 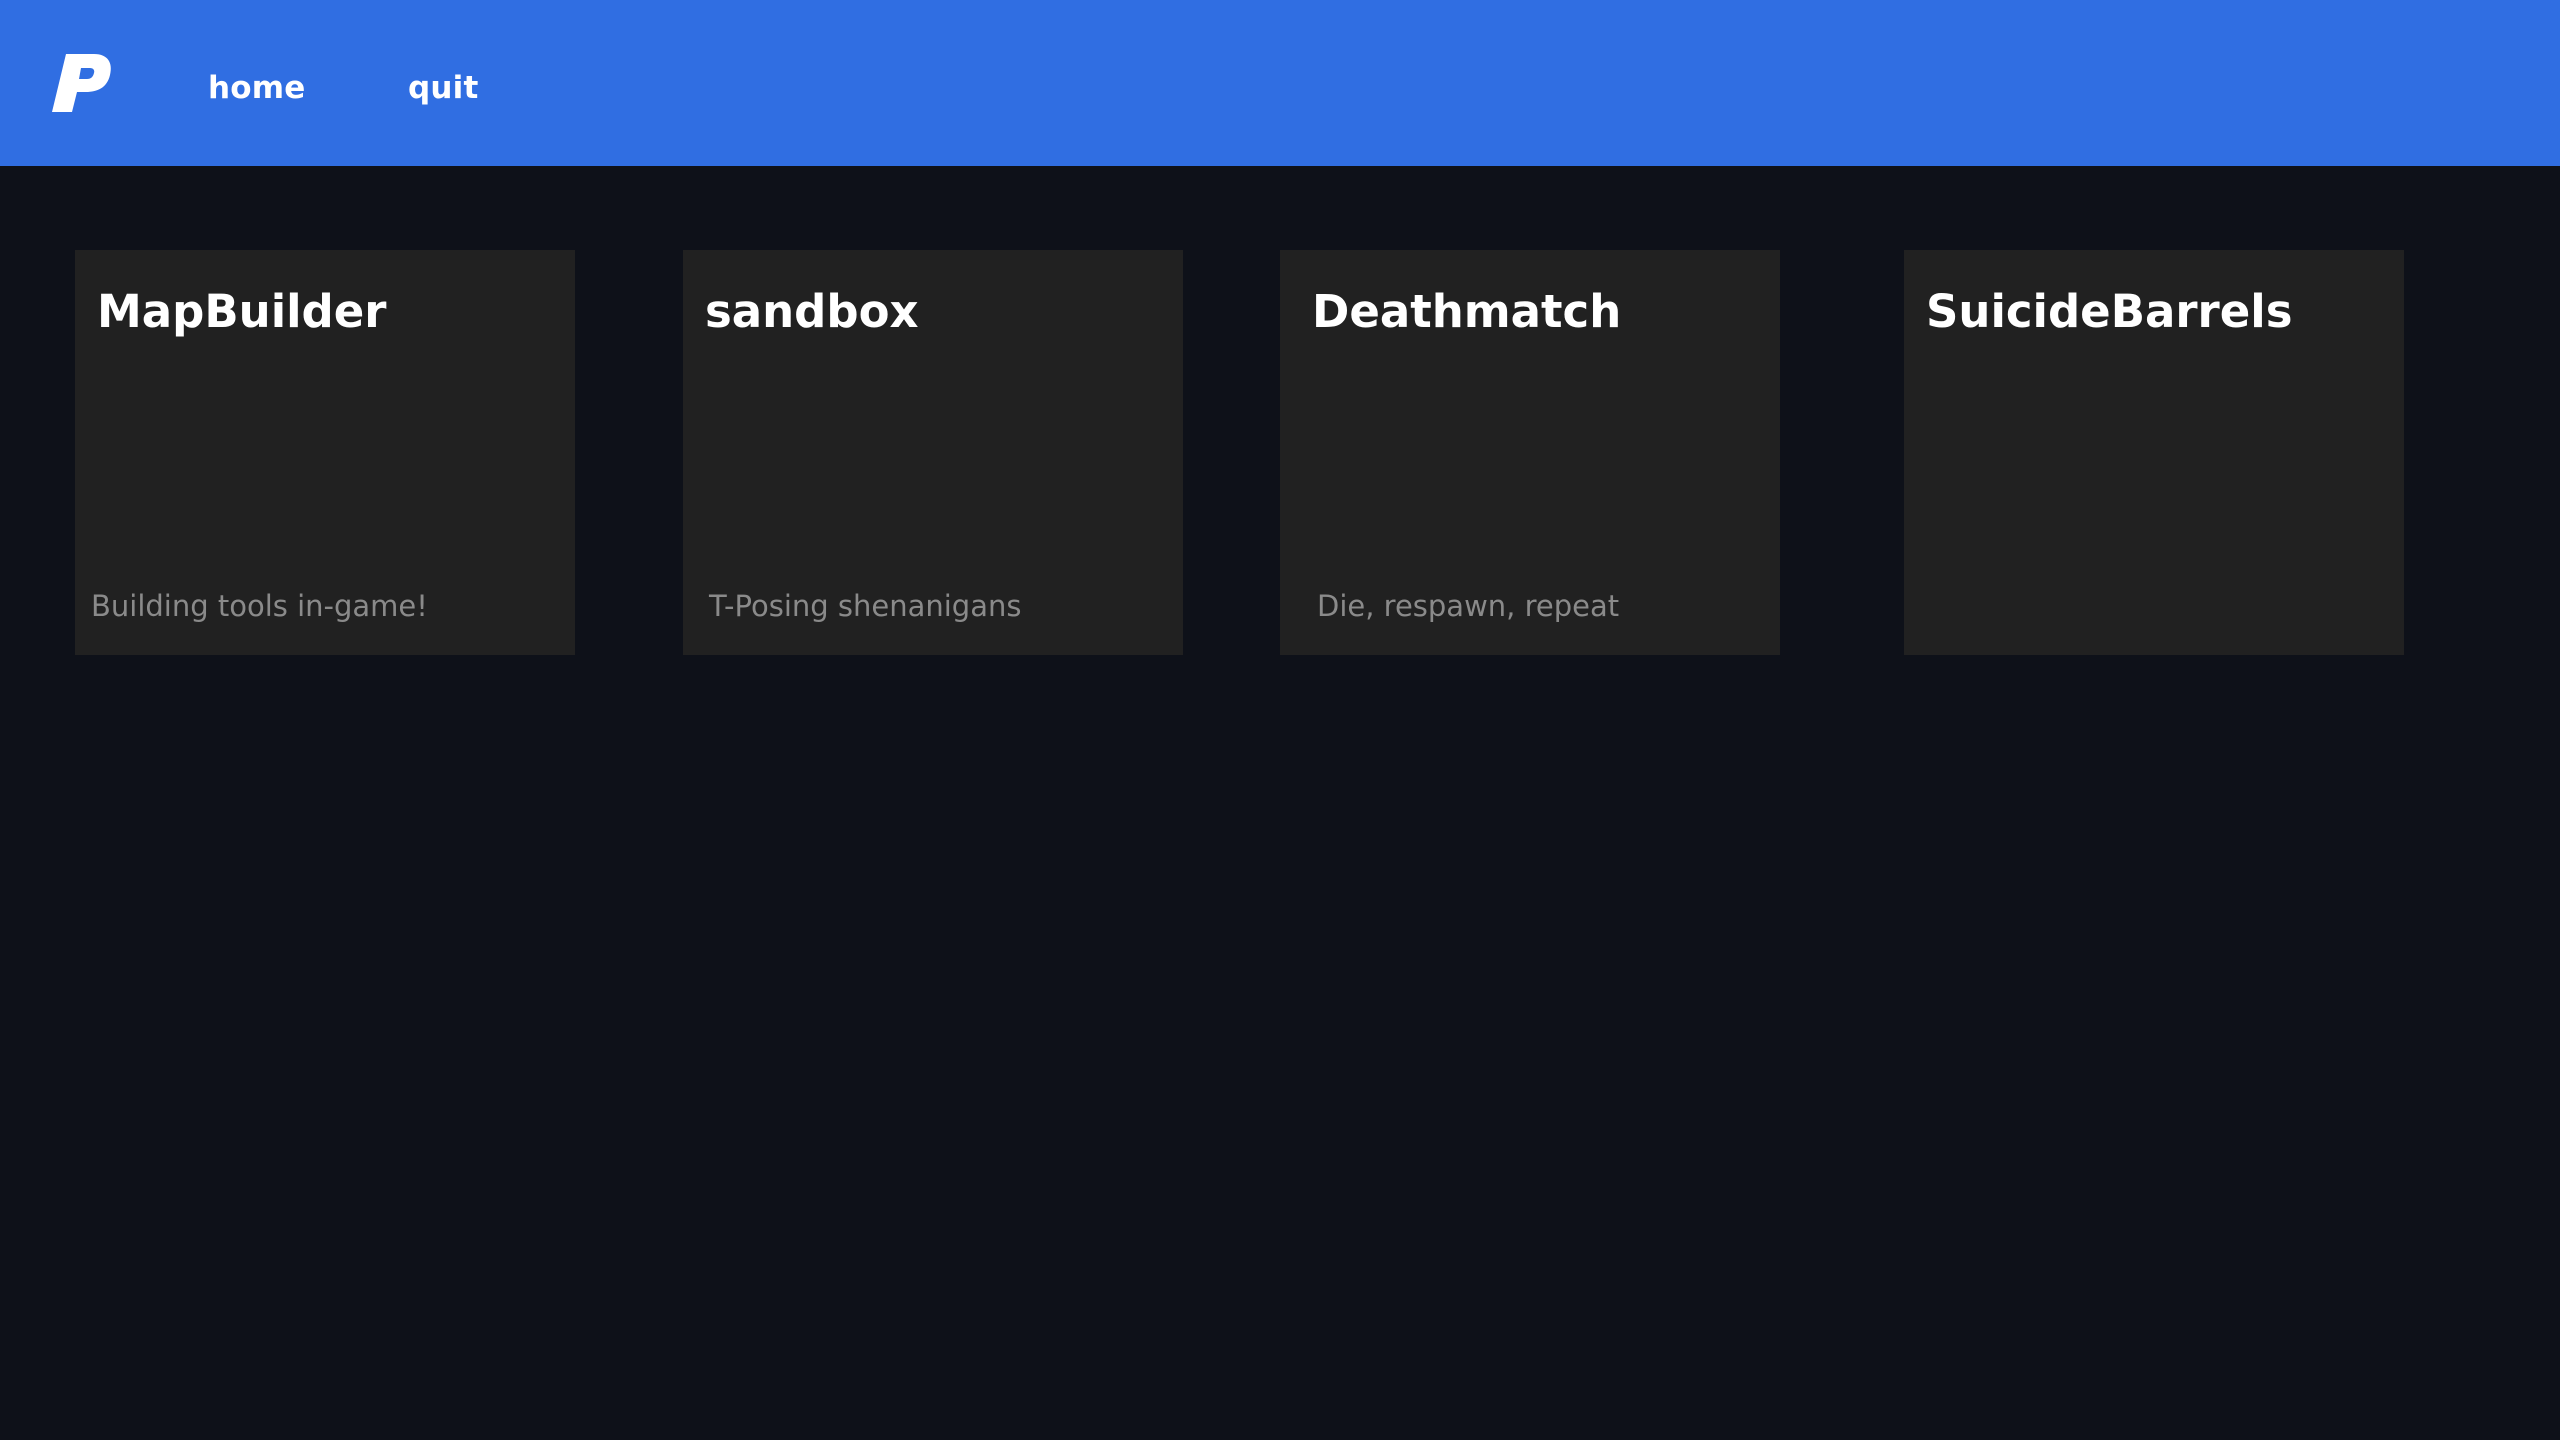 I want to click on nav-quit-link: quit, so click(x=443, y=88).